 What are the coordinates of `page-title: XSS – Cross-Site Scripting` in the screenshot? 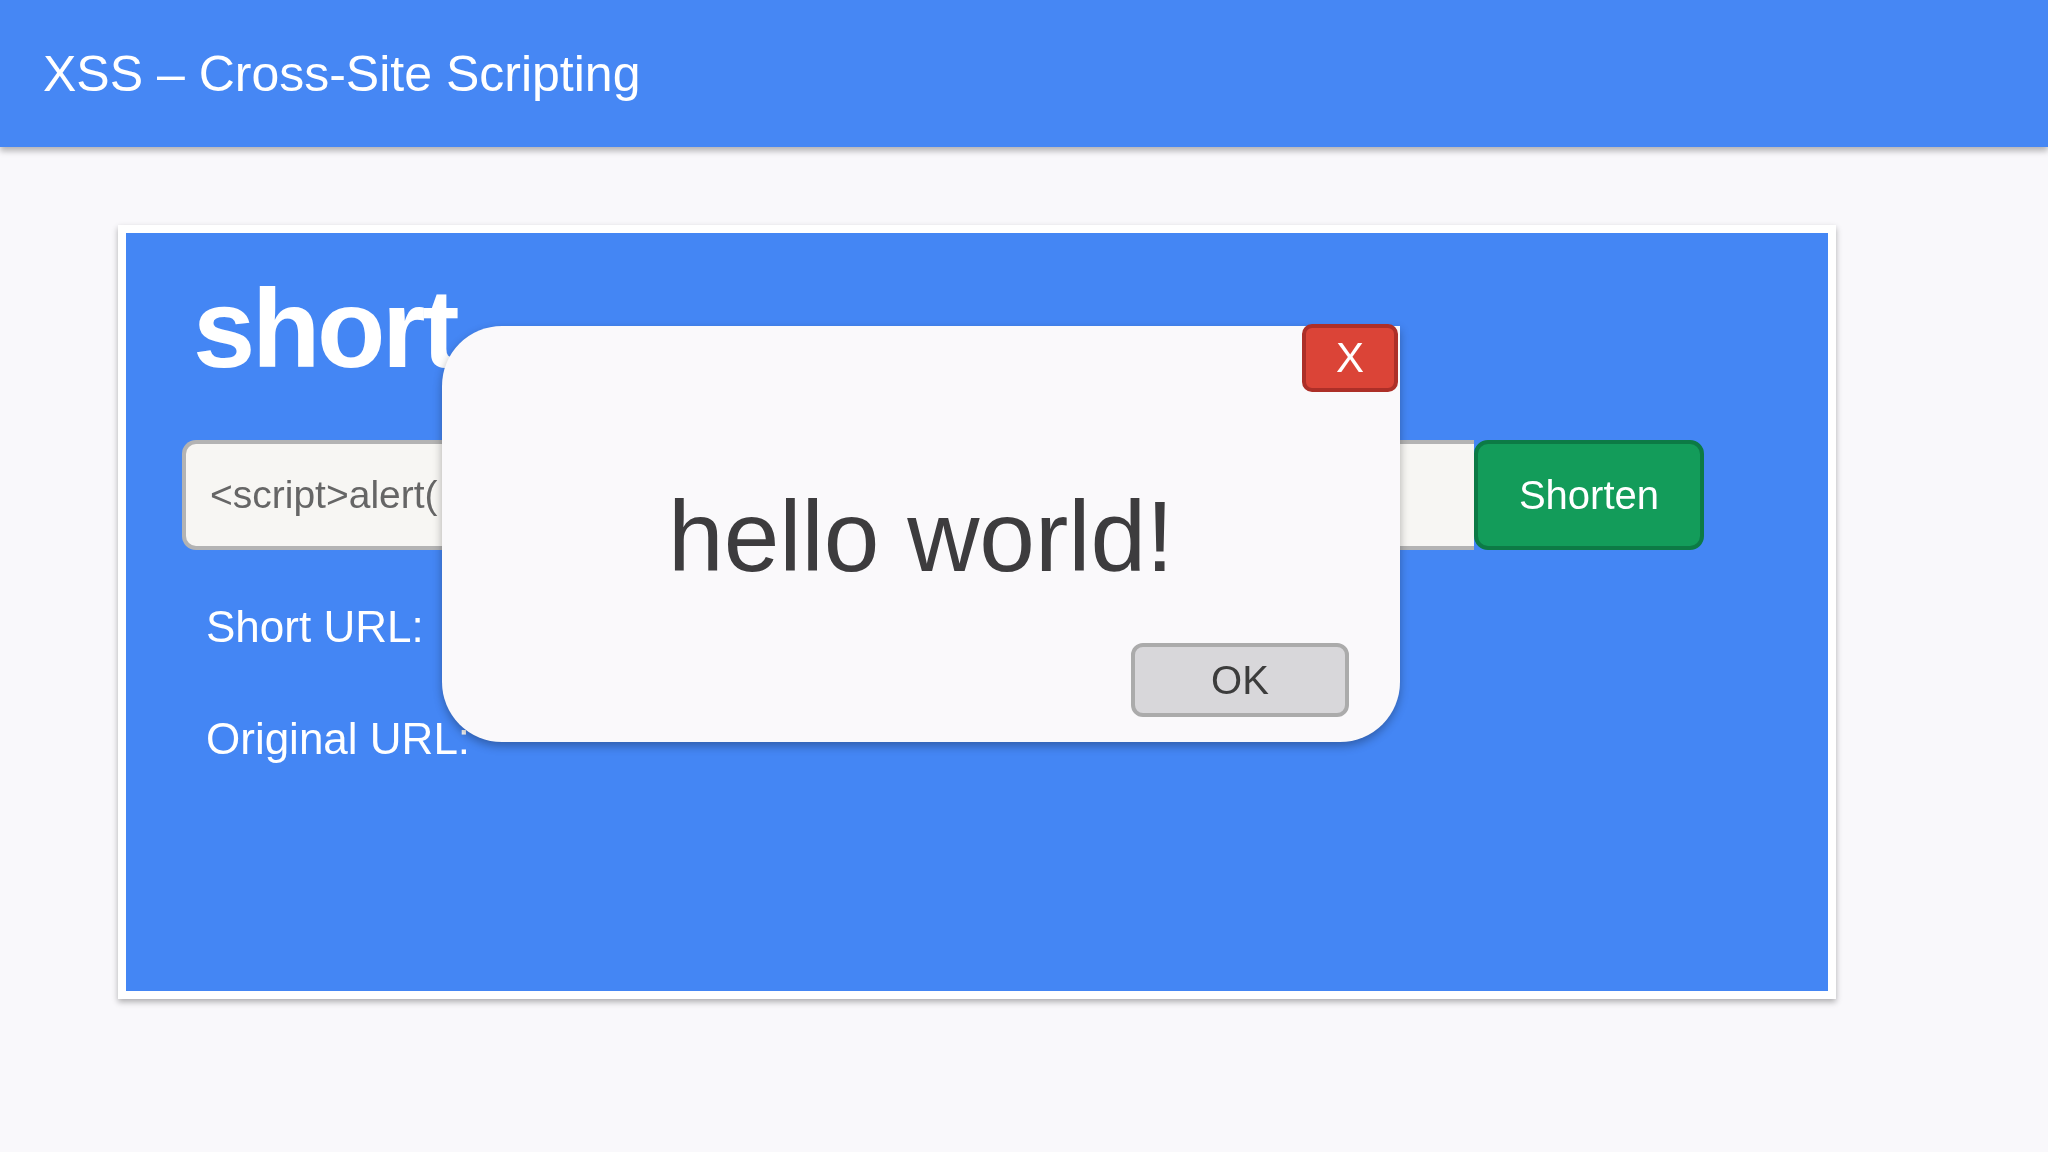 It's located at (342, 73).